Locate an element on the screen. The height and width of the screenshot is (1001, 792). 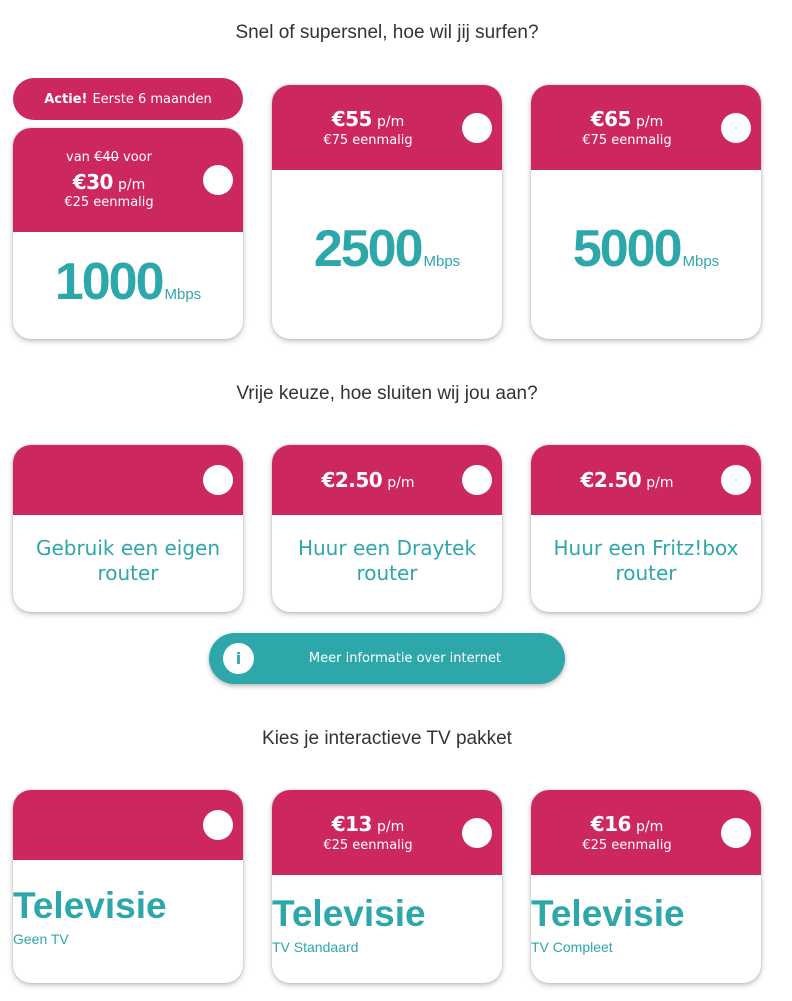
speed-option-header: van €40 voor €30 p/m €25 eenmalig is located at coordinates (128, 180).